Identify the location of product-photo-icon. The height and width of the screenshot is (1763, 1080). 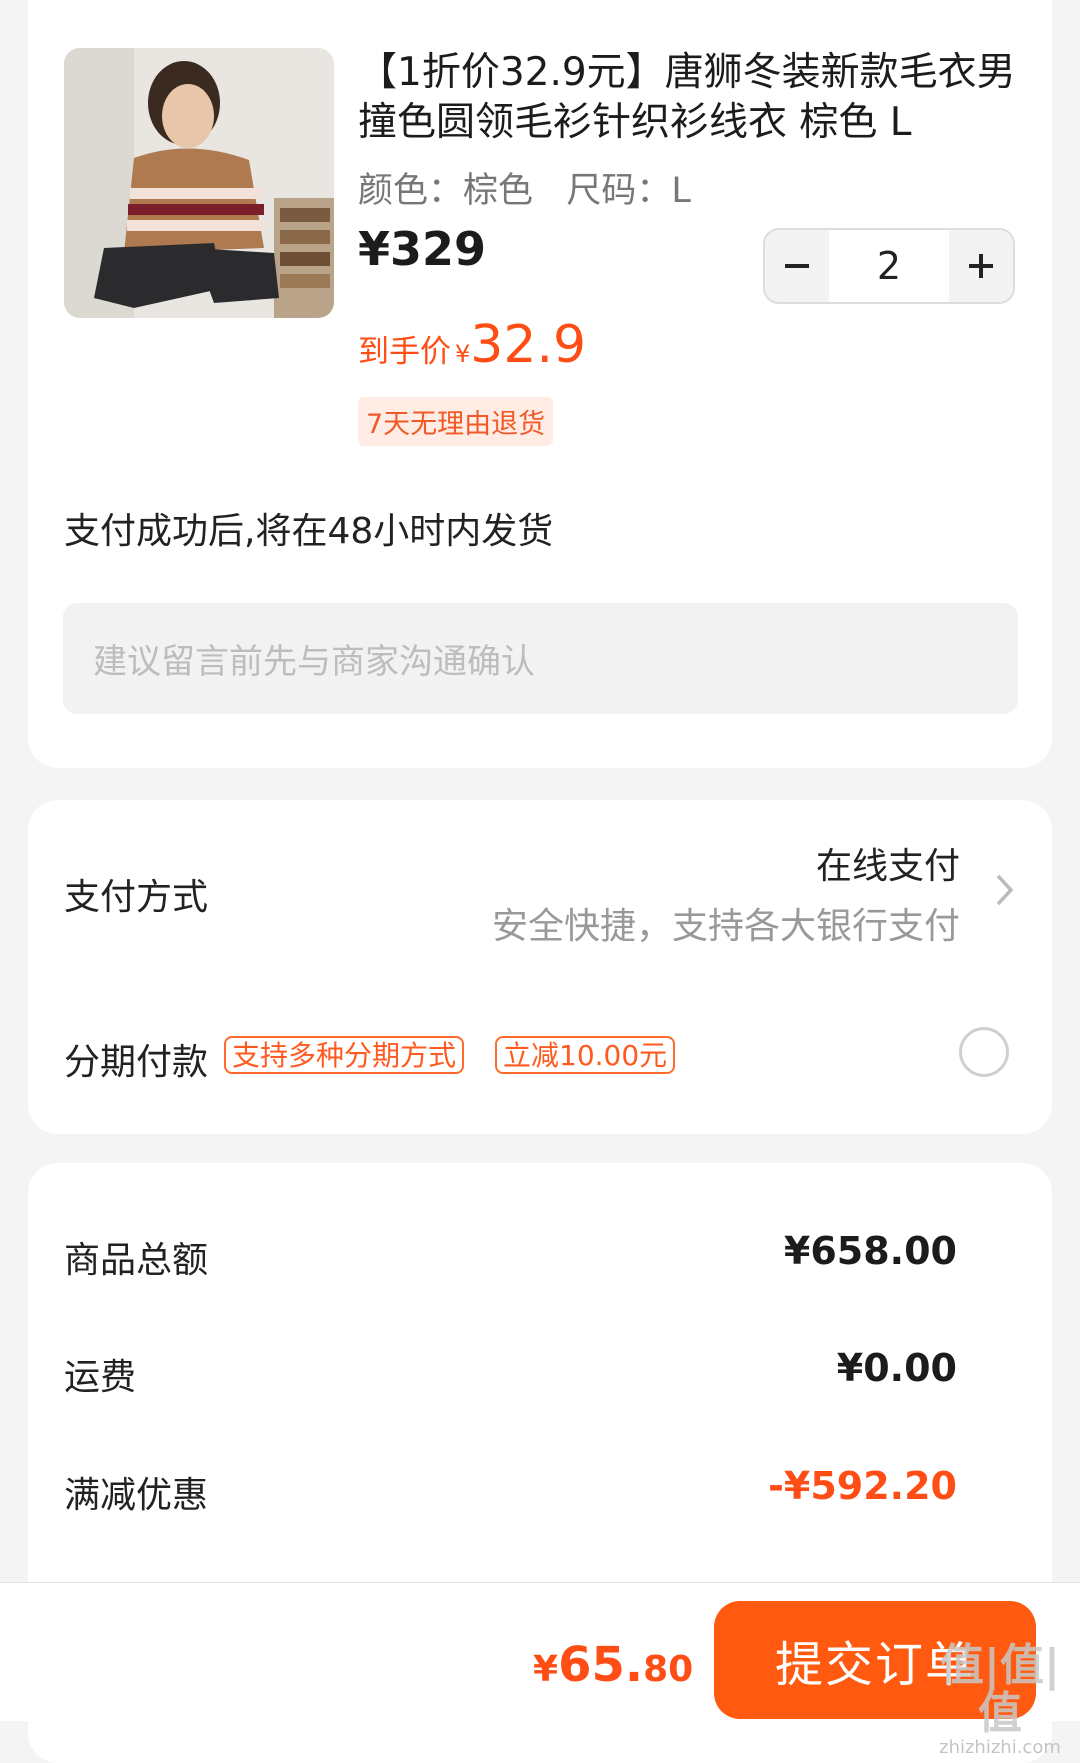
(199, 183).